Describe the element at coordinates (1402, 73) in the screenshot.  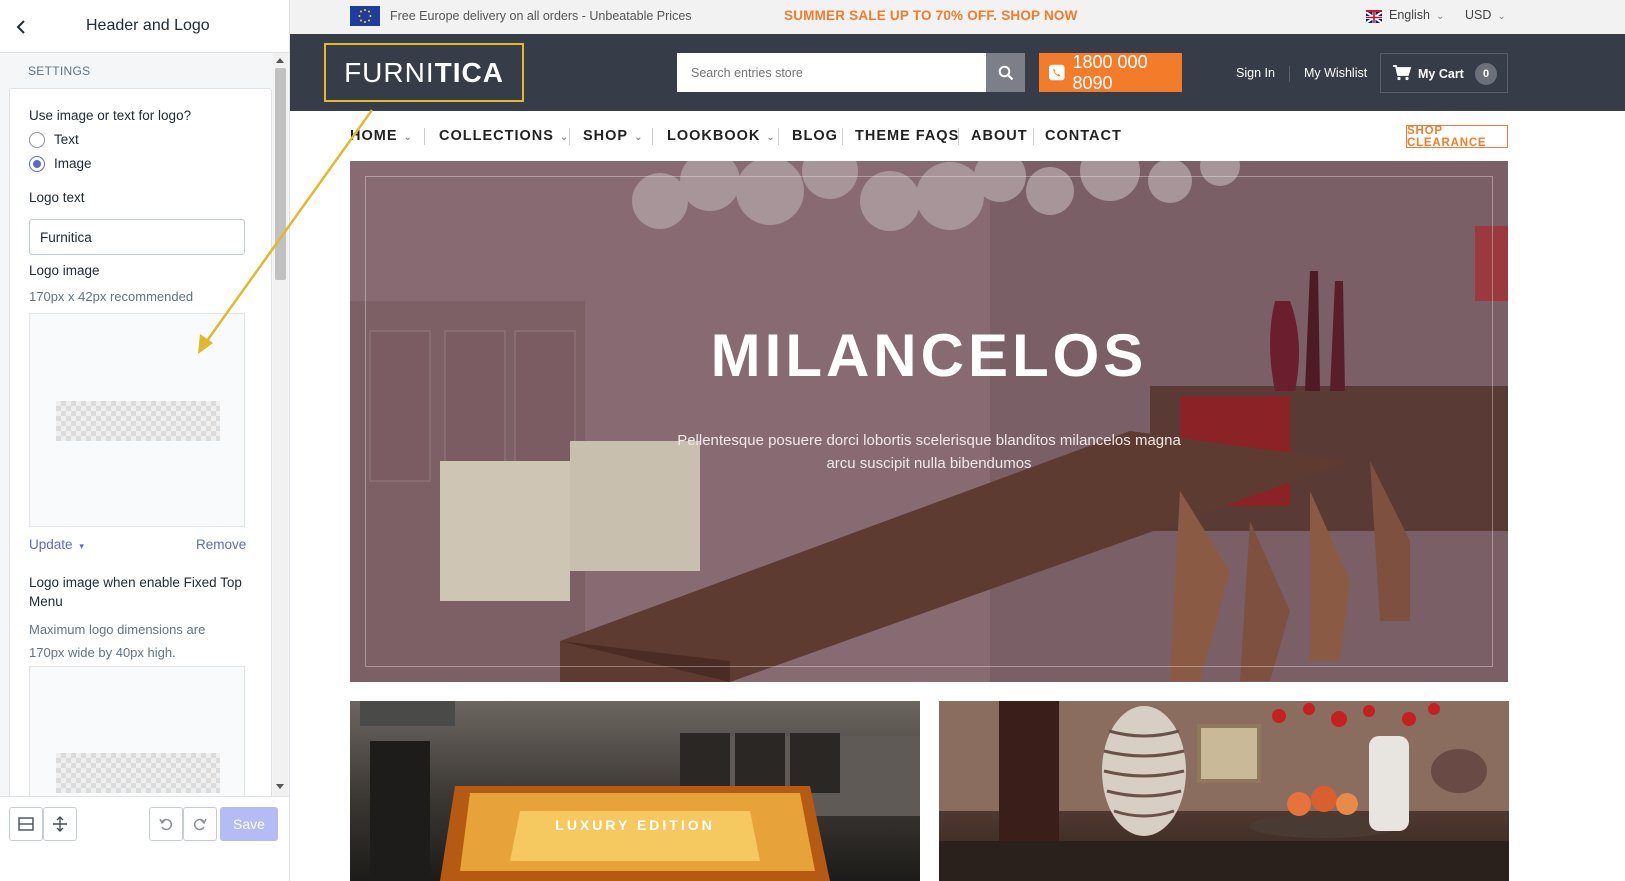
I see `cart-icon` at that location.